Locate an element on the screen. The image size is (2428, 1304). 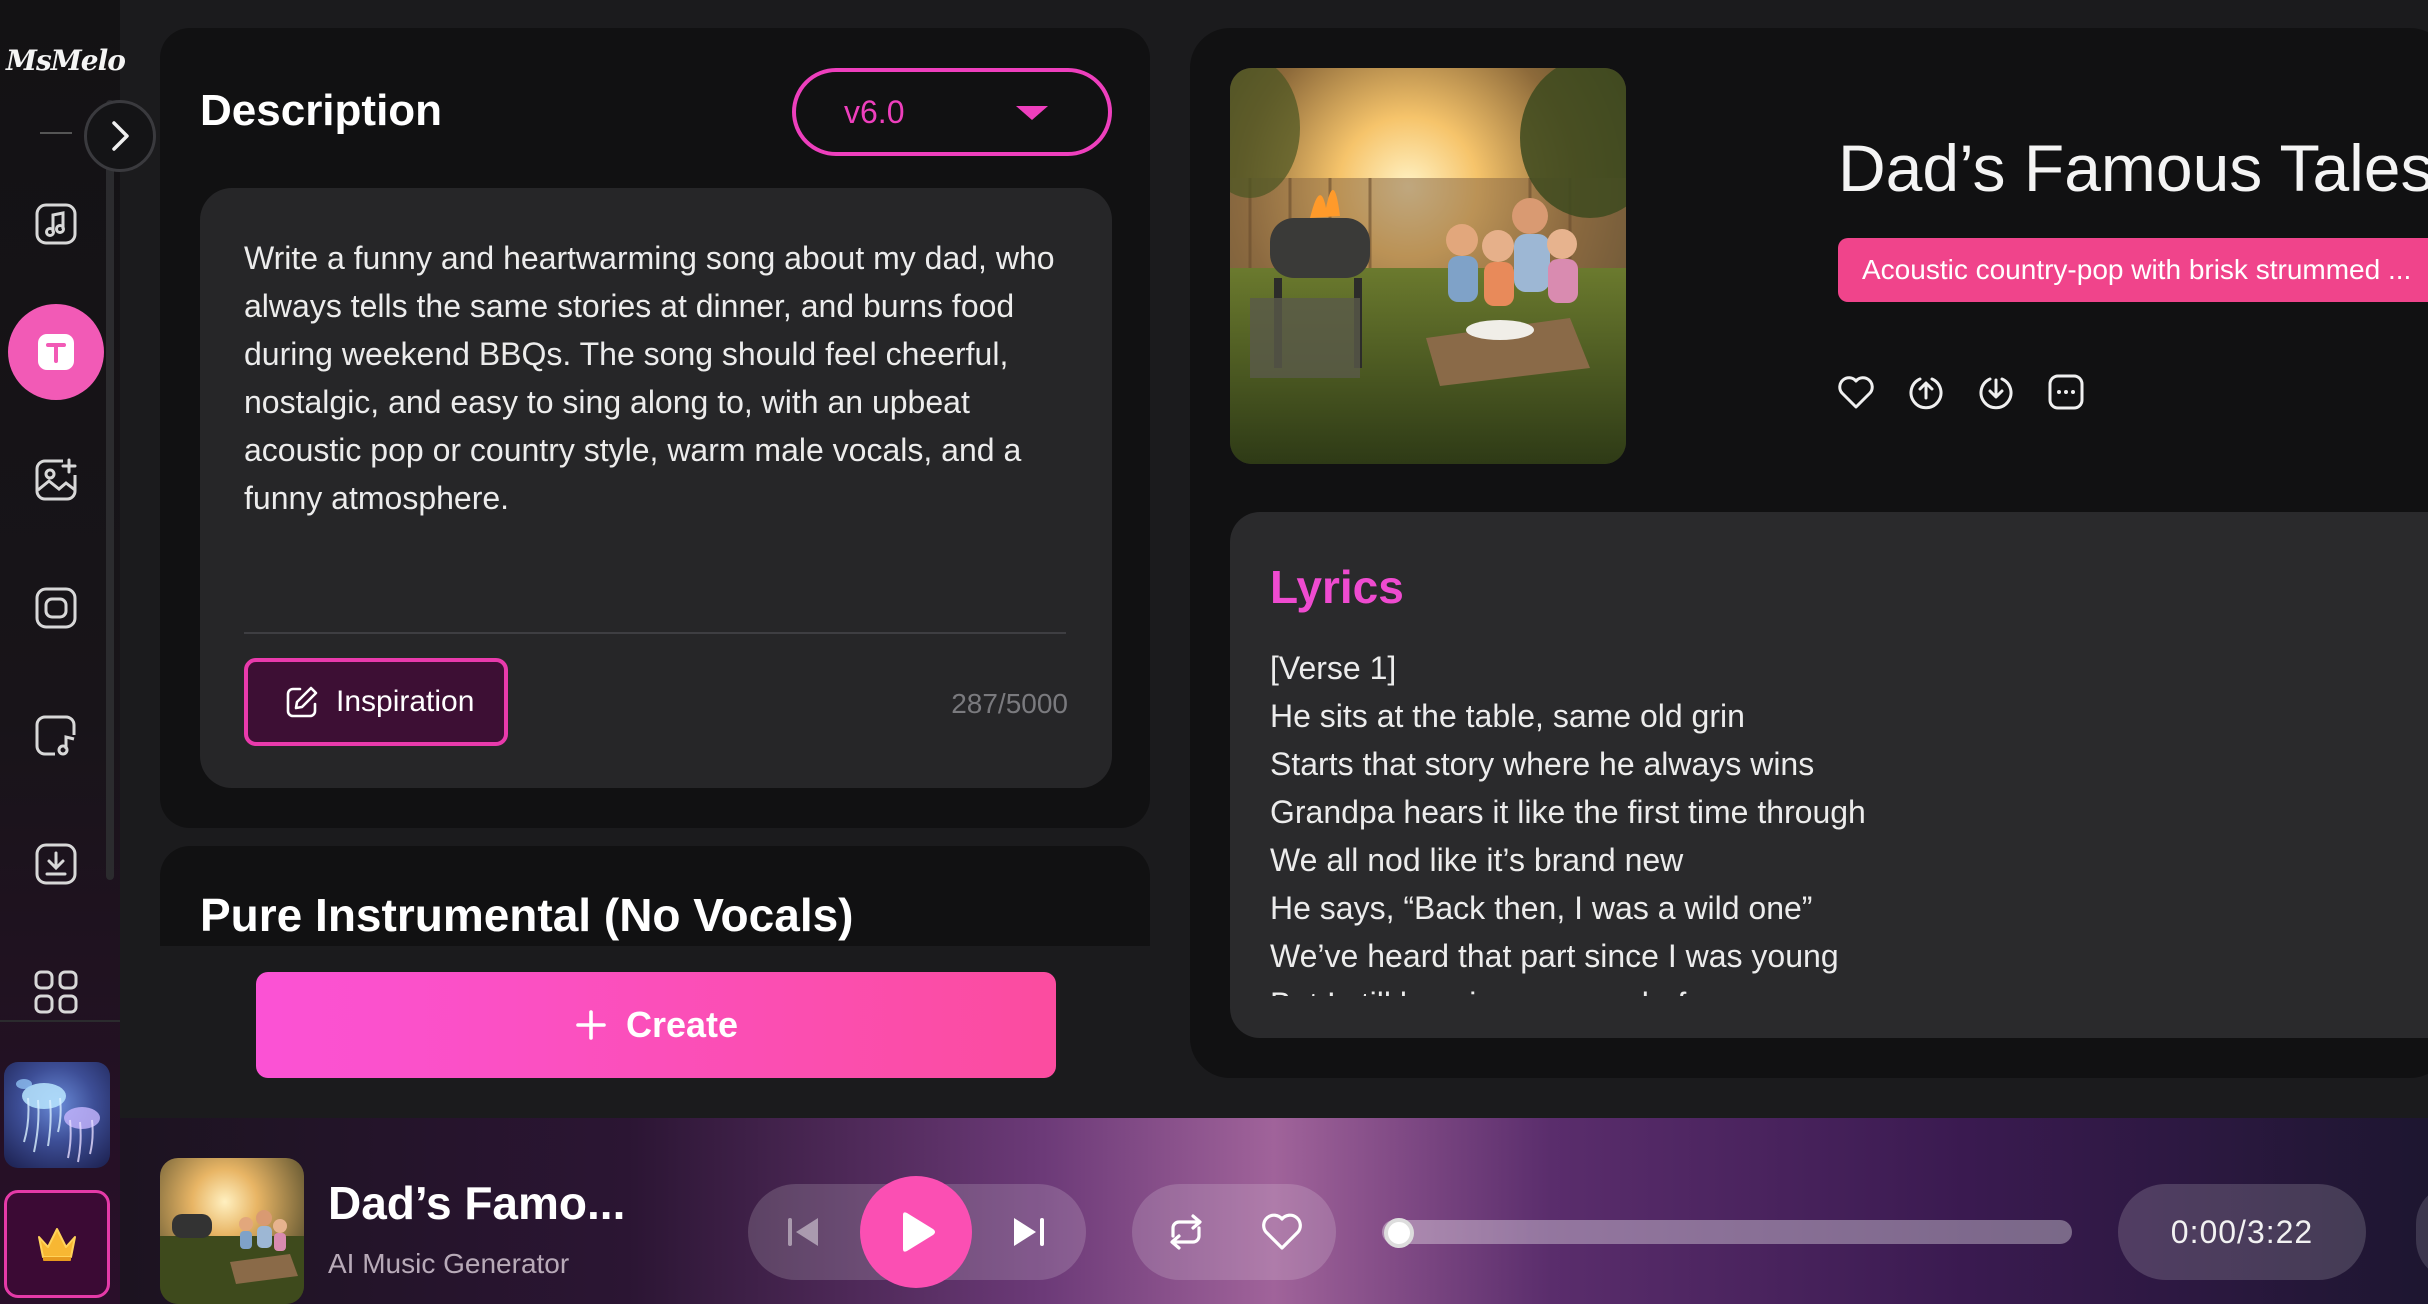
create-button: Create is located at coordinates (656, 1025).